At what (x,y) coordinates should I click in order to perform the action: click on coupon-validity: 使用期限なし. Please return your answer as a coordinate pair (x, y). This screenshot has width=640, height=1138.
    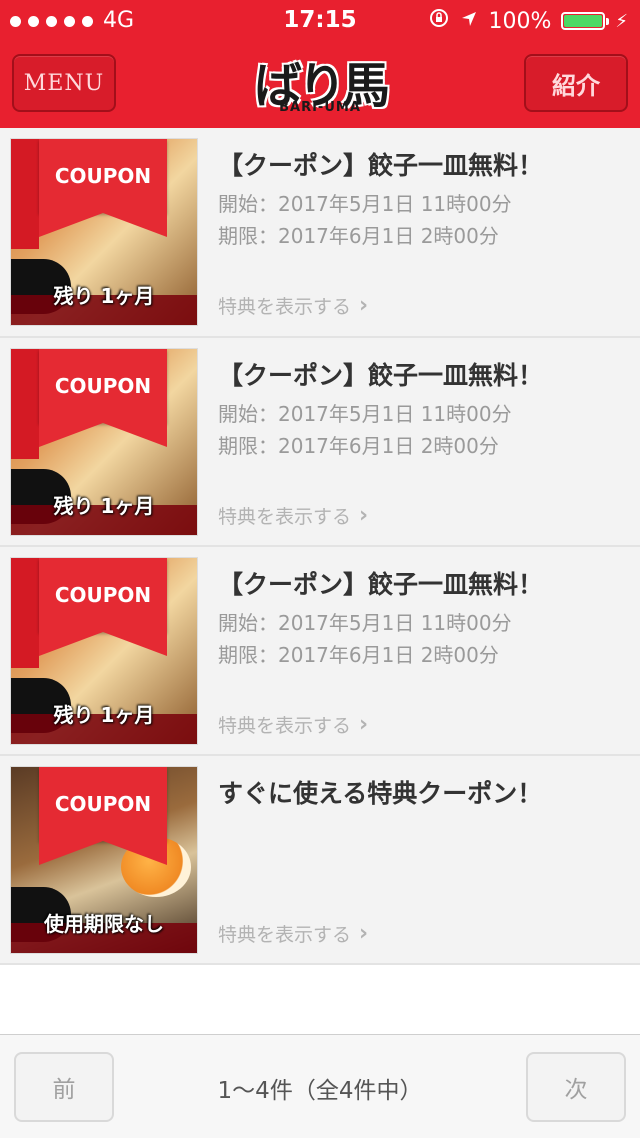
    Looking at the image, I should click on (104, 924).